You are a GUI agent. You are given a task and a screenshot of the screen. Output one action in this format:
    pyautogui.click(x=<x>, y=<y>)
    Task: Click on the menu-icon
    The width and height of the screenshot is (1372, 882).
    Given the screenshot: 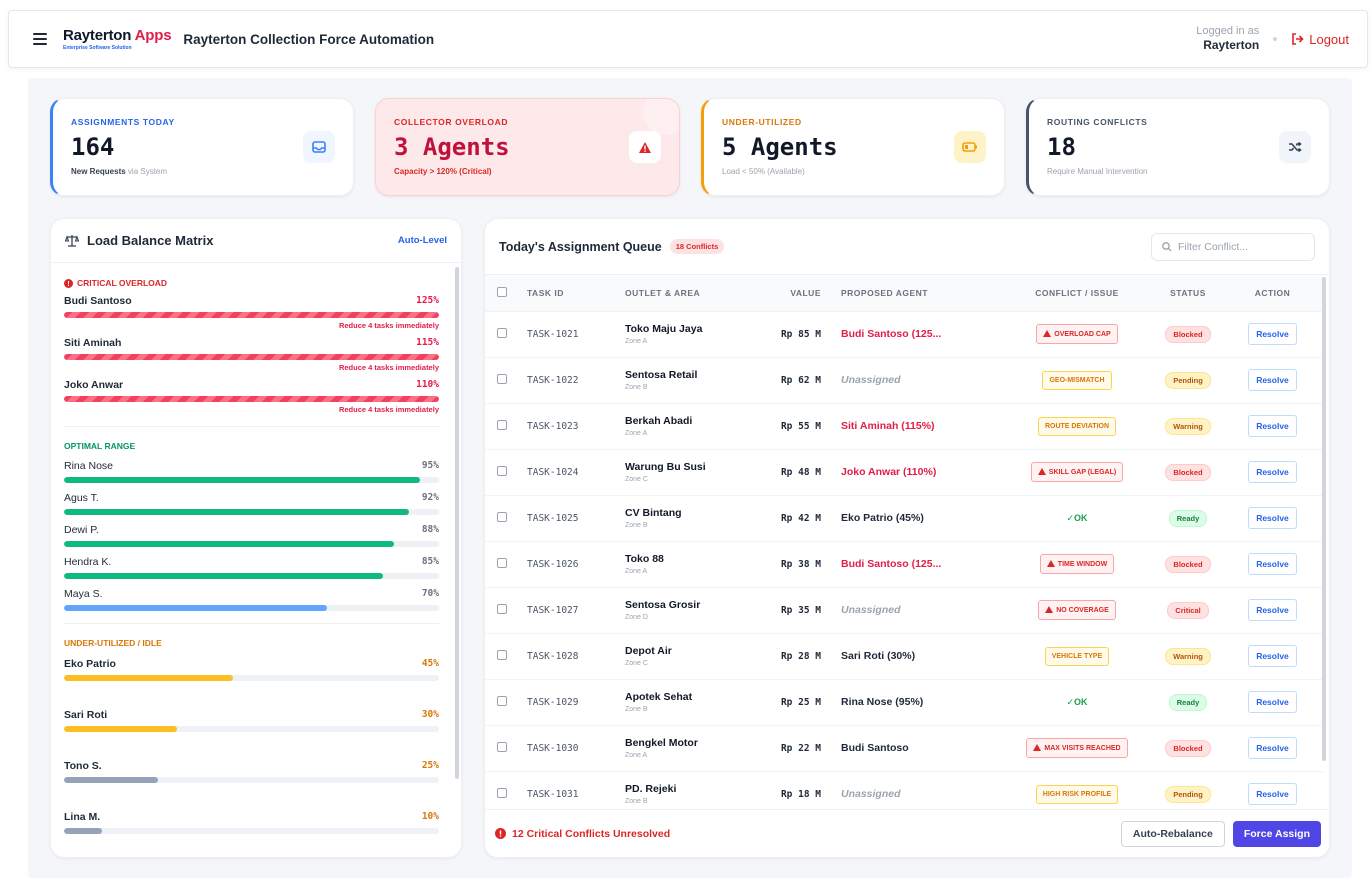 What is the action you would take?
    pyautogui.click(x=40, y=39)
    